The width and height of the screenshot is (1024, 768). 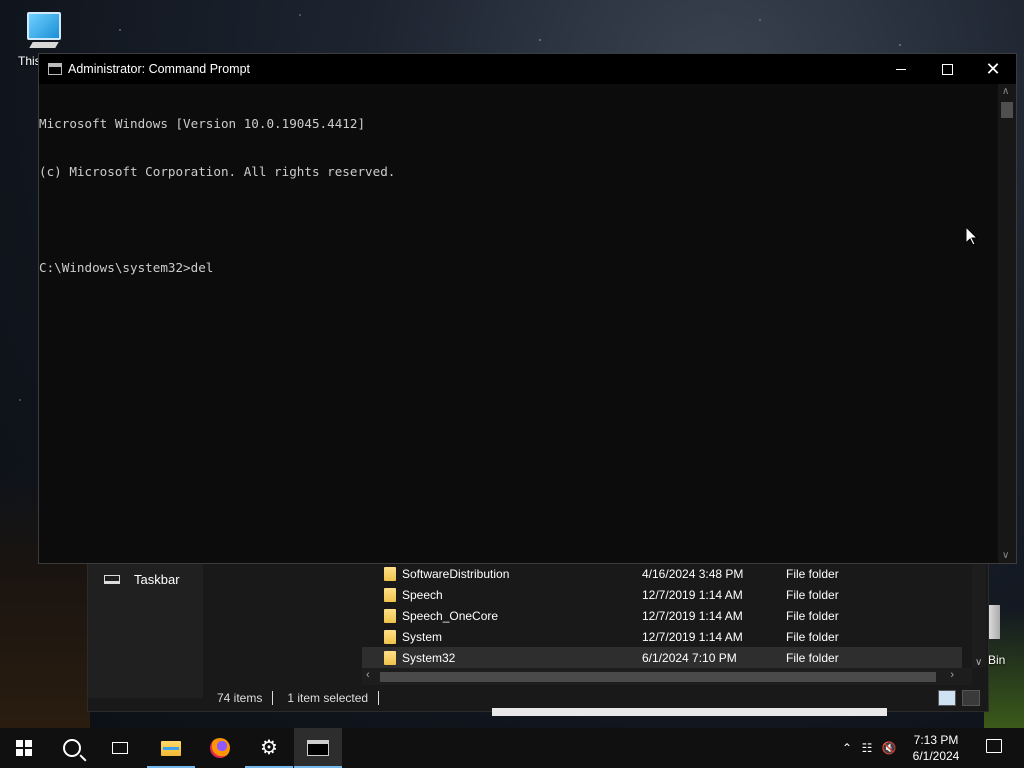 What do you see at coordinates (240, 698) in the screenshot?
I see `item-count: 74 items` at bounding box center [240, 698].